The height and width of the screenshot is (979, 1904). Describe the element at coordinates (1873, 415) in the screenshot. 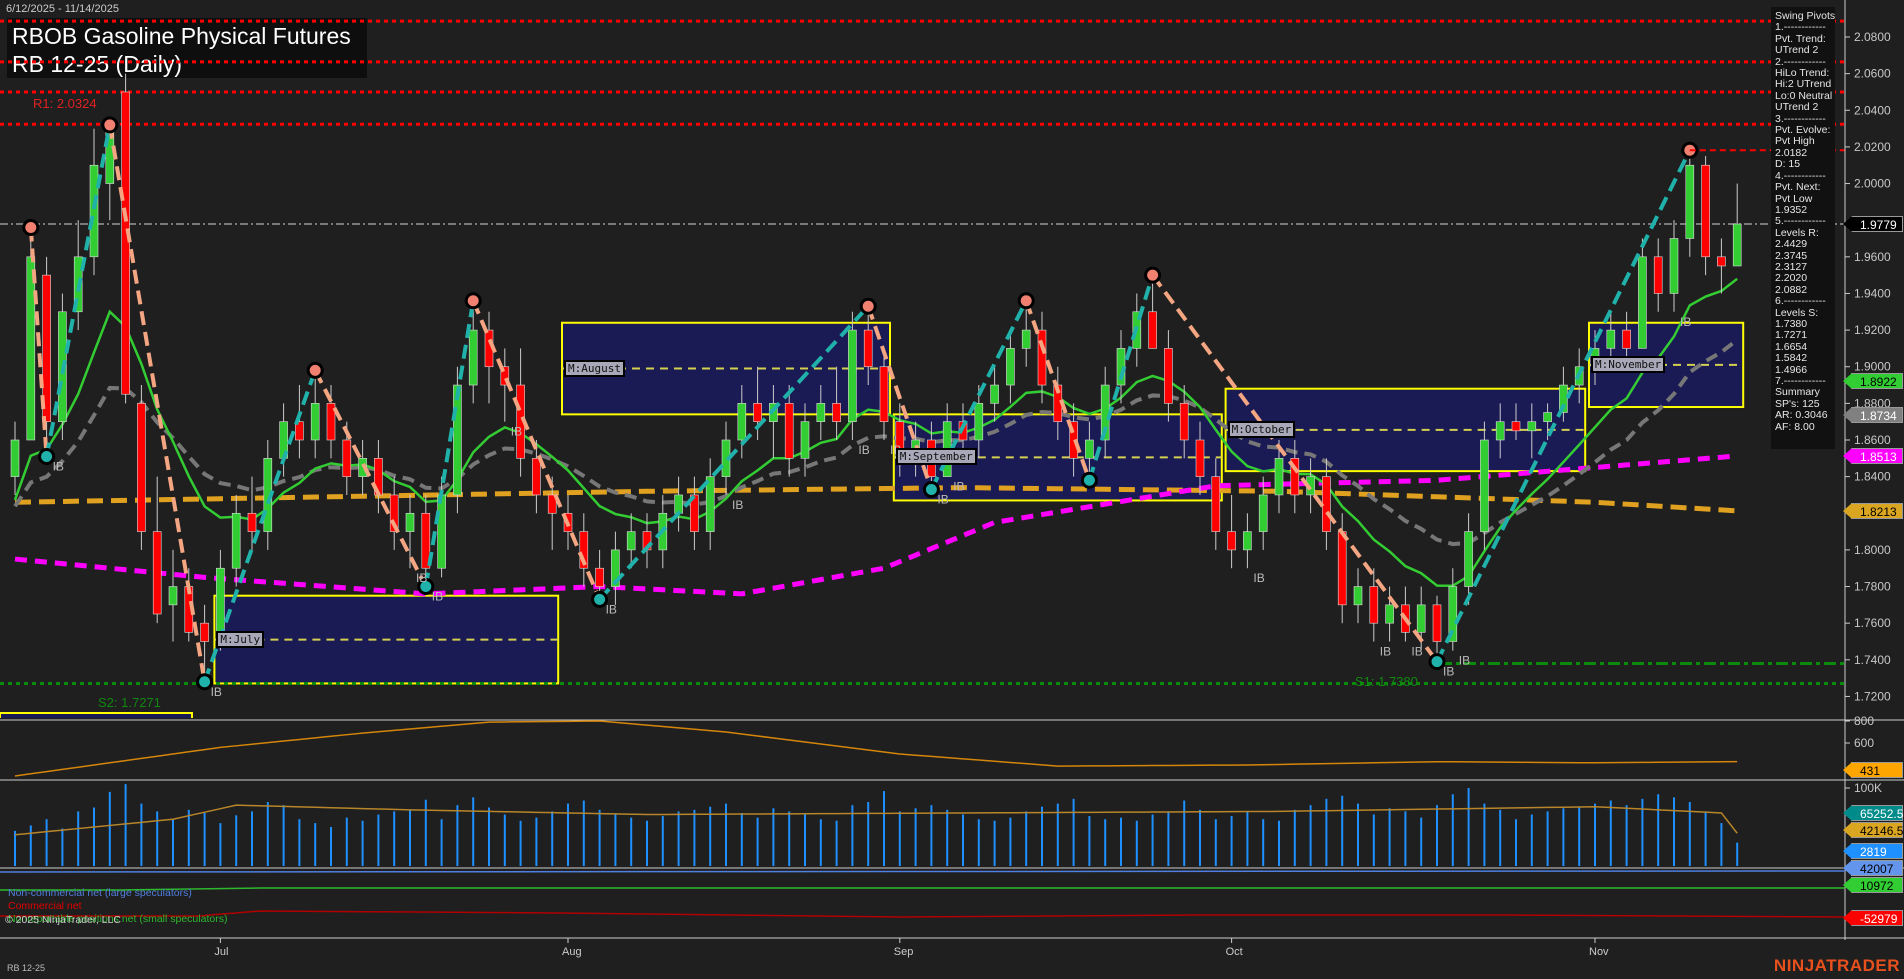

I see `price-flag: 1.8734` at that location.